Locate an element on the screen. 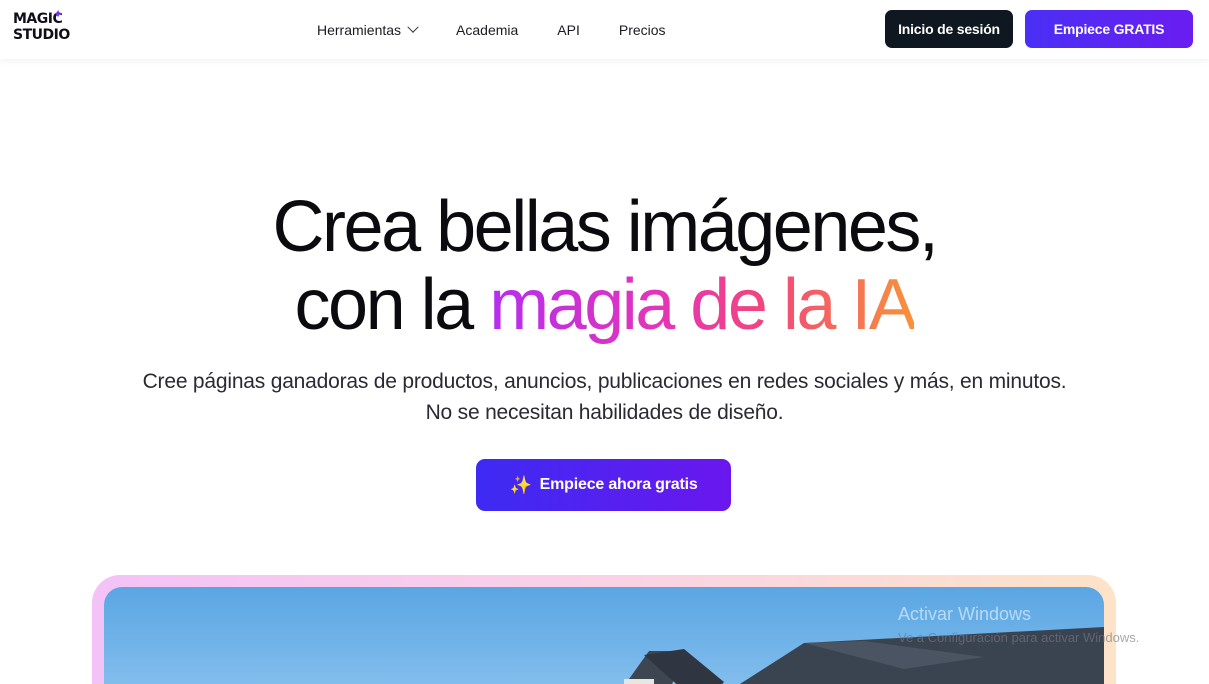  nav-academia-label: Academia is located at coordinates (487, 29).